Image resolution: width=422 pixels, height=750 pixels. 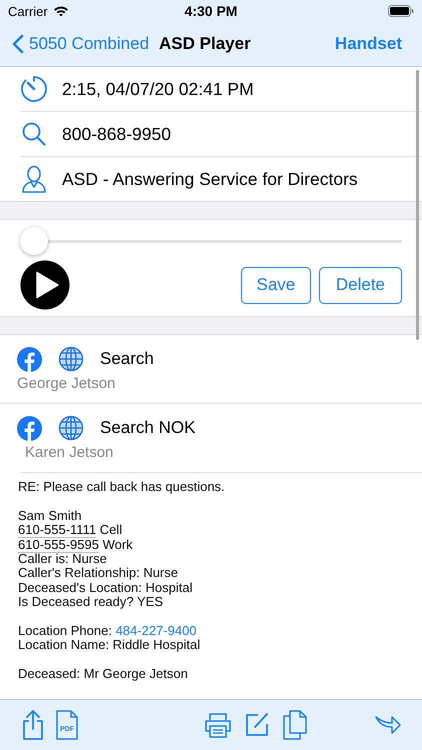 I want to click on phone-link: 610-555-1111, so click(x=57, y=530).